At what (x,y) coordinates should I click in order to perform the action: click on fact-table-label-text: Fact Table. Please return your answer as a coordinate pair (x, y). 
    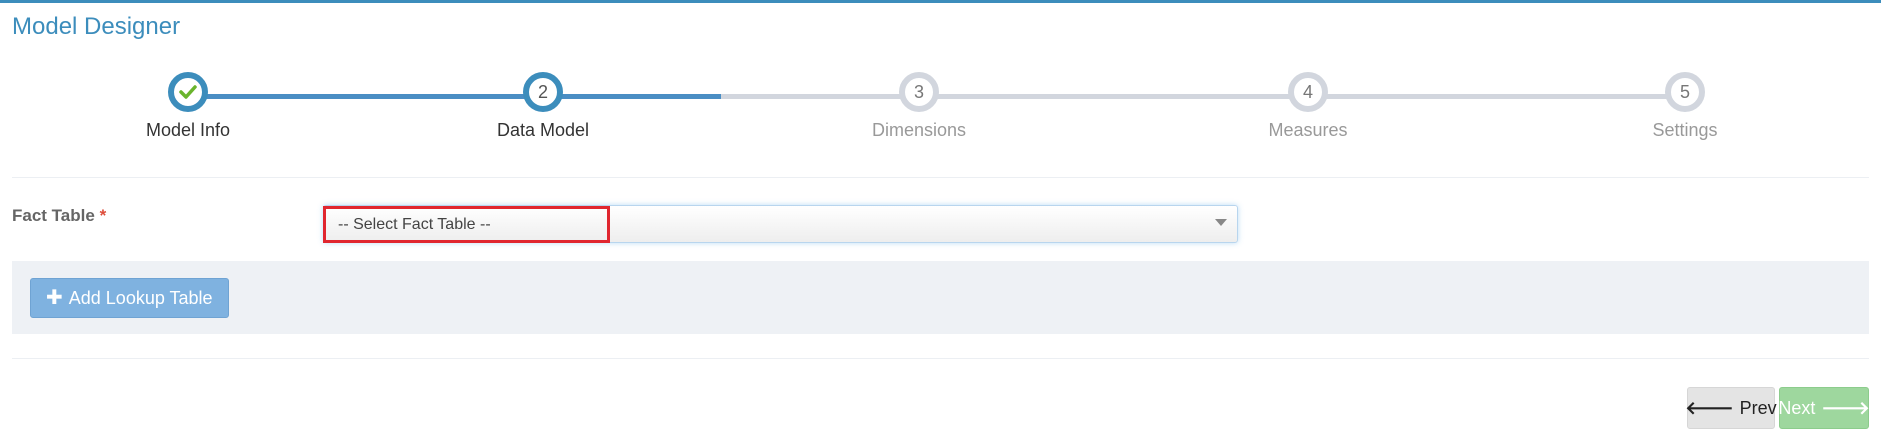
    Looking at the image, I should click on (53, 215).